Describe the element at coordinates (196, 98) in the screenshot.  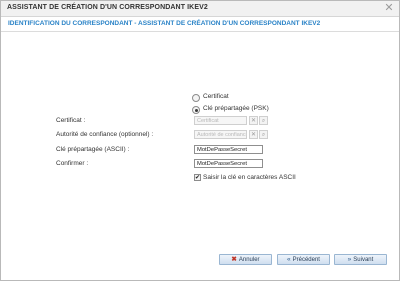
I see `radio-certificate` at that location.